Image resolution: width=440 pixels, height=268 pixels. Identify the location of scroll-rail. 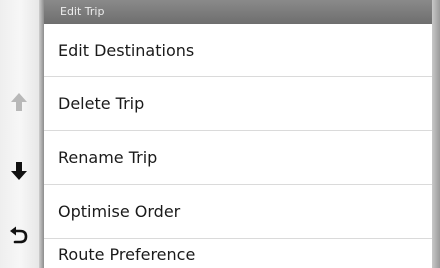
(22, 134).